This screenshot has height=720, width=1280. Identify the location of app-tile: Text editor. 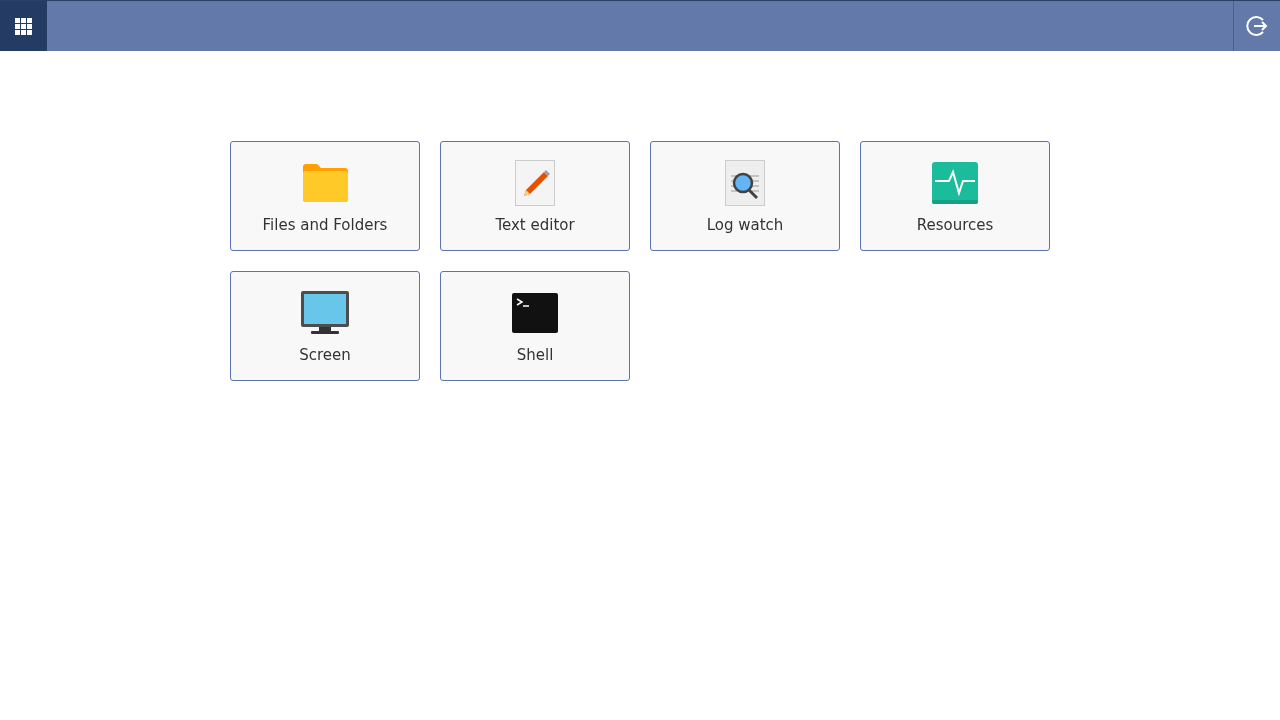
(535, 196).